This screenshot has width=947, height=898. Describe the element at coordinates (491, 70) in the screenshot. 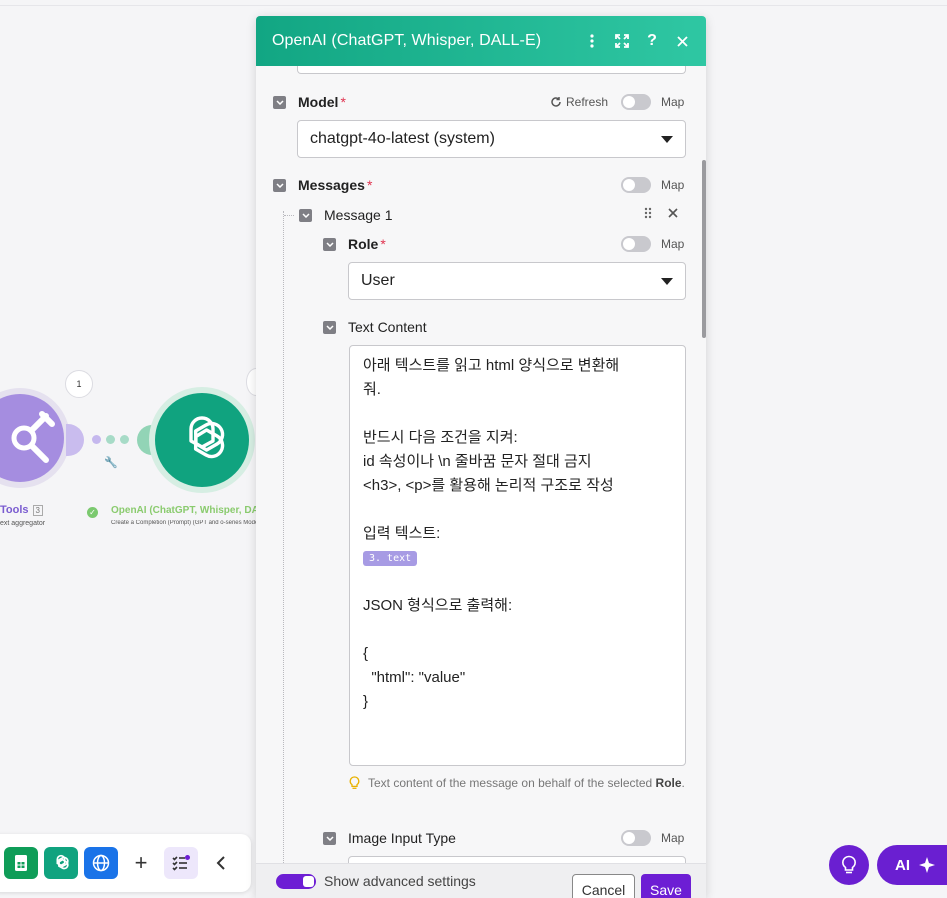

I see `previous-field-input` at that location.